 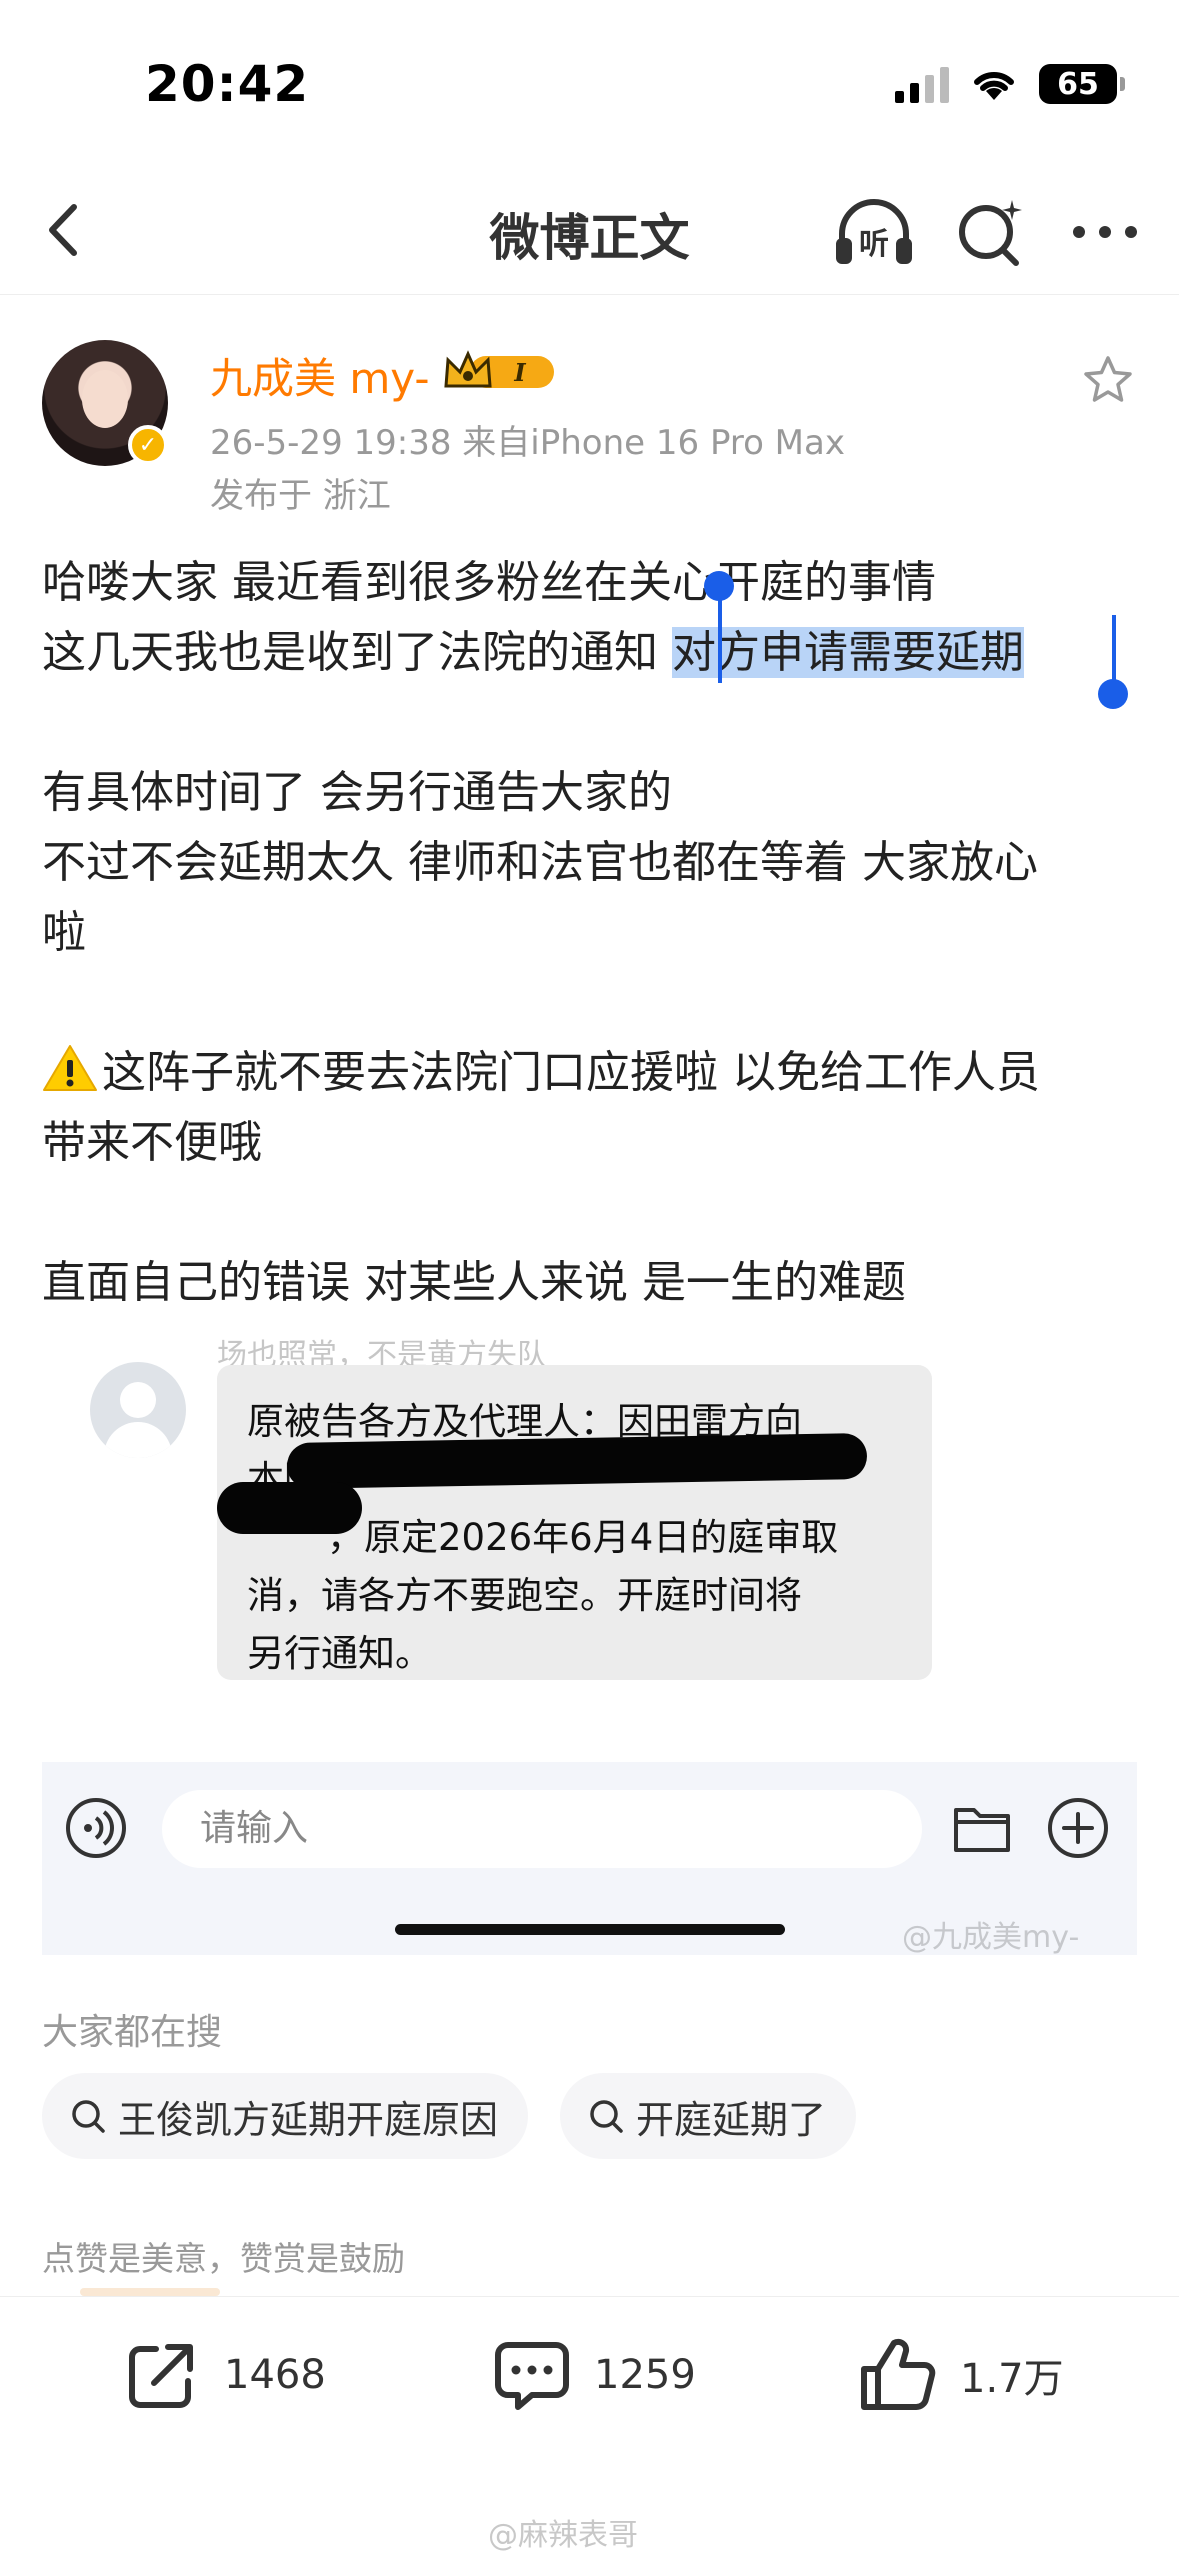 I want to click on embed-home-indicator, so click(x=590, y=1929).